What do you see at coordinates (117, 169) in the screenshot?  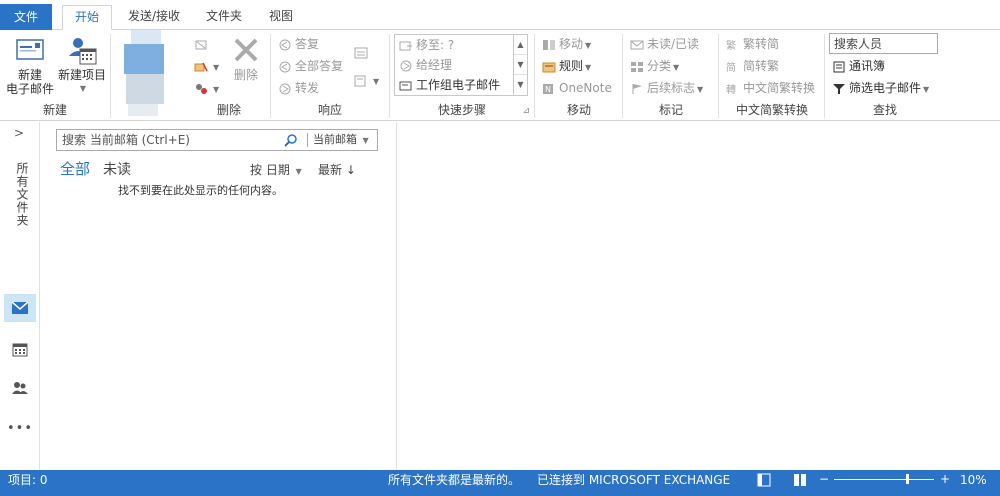 I see `filter-unread-tab: 未读` at bounding box center [117, 169].